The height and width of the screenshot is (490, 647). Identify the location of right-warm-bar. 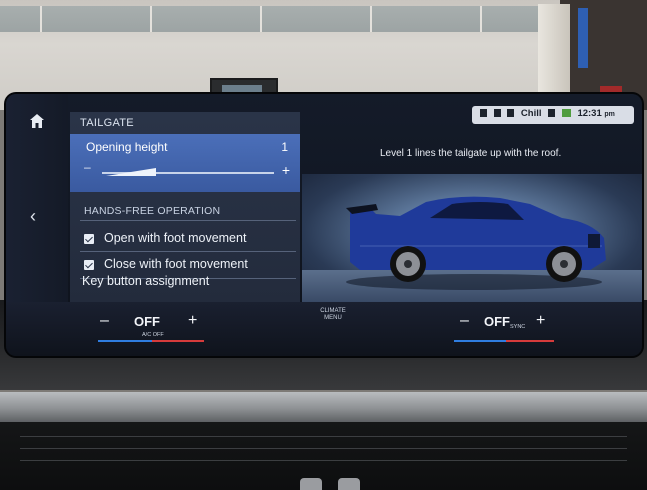
(530, 341).